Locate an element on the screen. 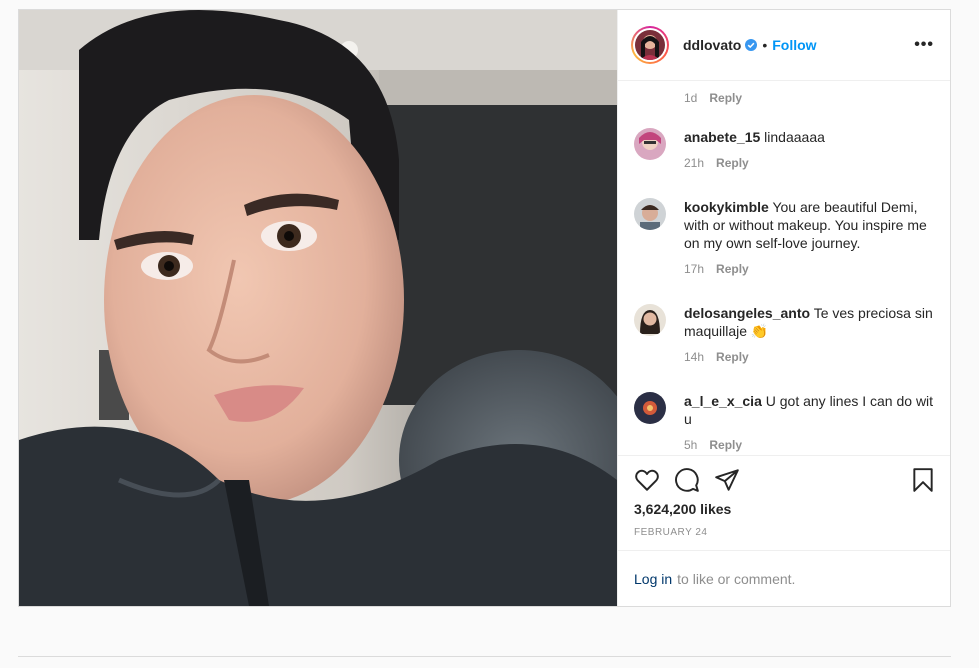  username-link: ddlovato is located at coordinates (712, 45).